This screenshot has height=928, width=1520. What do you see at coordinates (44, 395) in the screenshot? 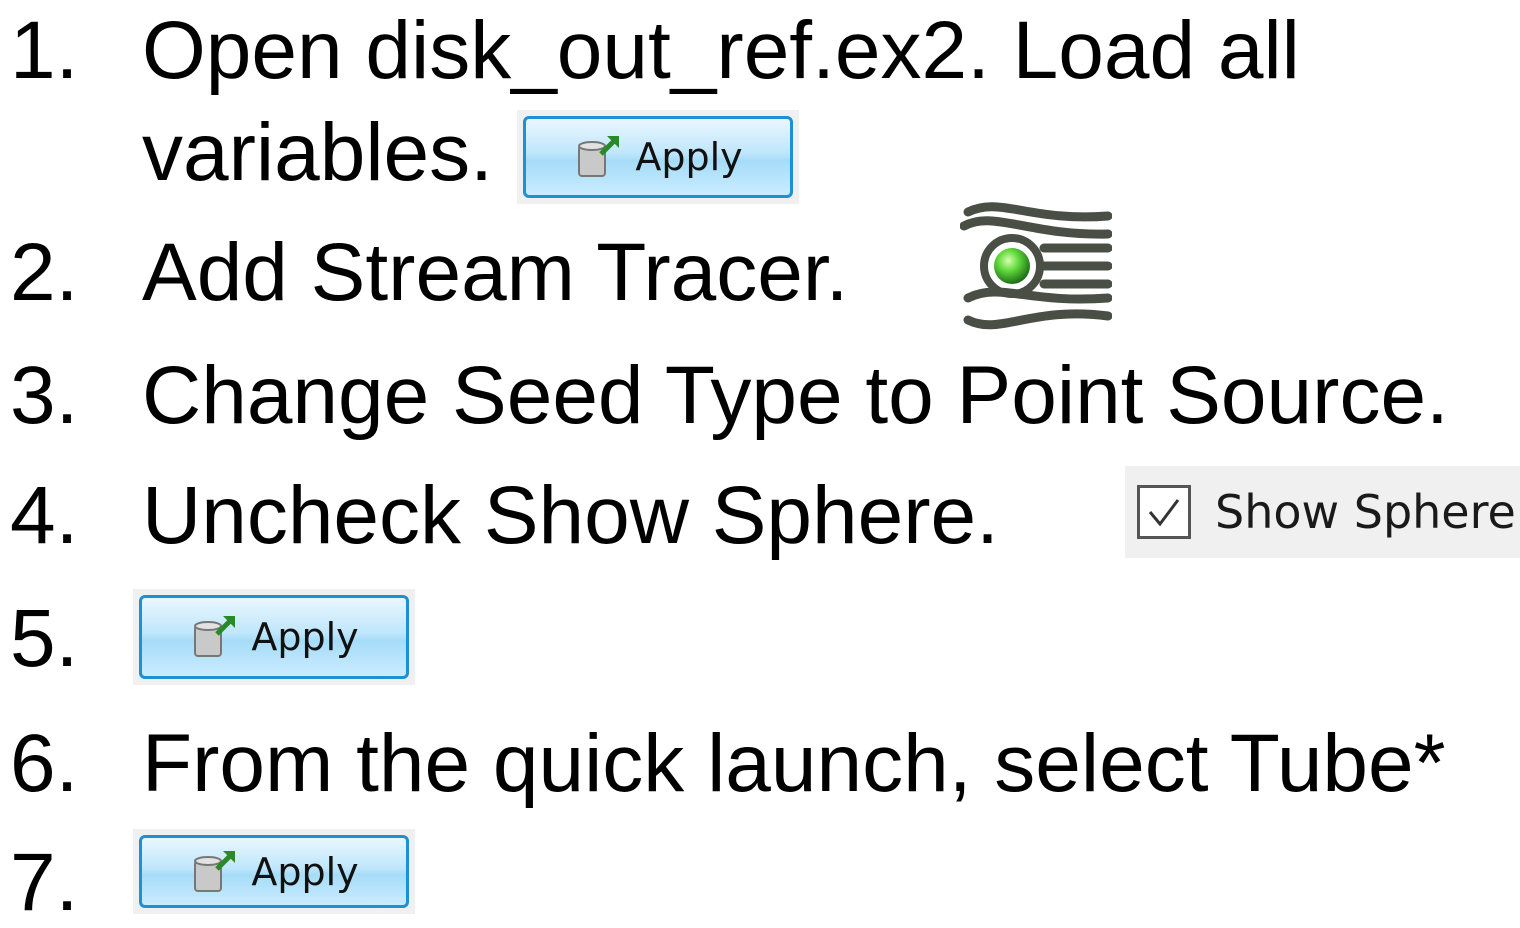
I see `step-3-number: 3.` at bounding box center [44, 395].